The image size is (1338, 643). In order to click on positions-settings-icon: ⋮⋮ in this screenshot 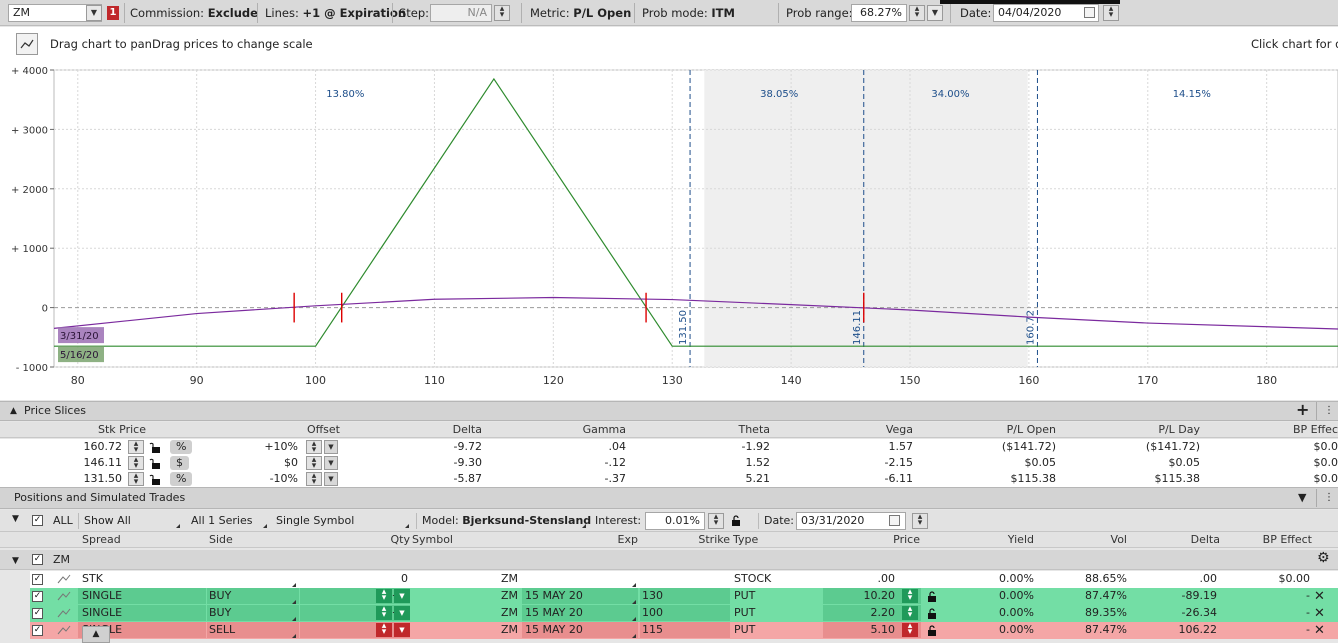, I will do `click(1331, 498)`.